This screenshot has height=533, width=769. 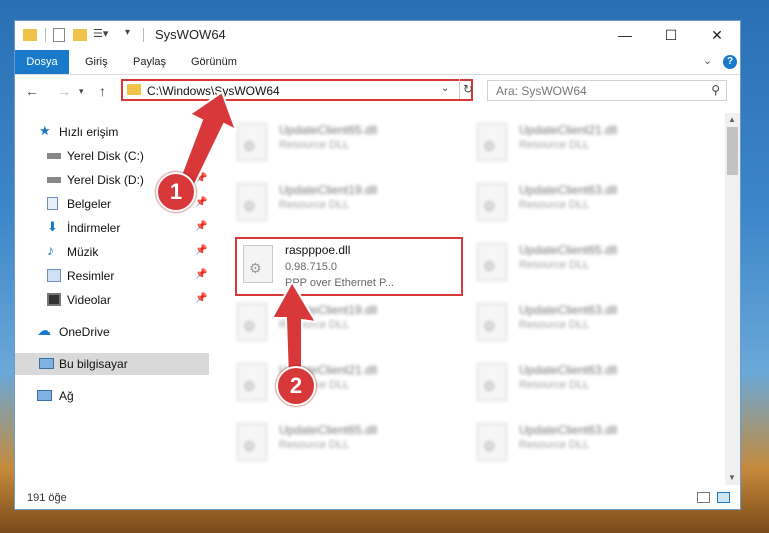 I want to click on highlight-box-file, so click(x=349, y=266).